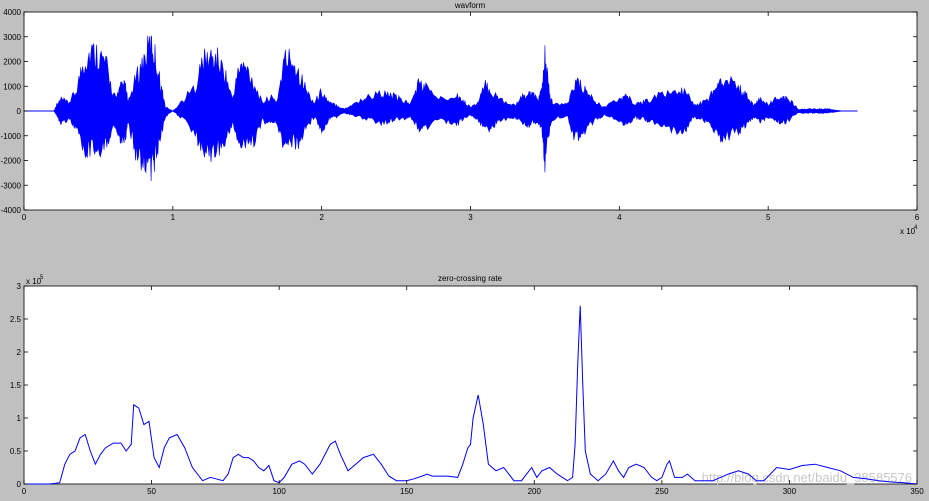  What do you see at coordinates (12, 62) in the screenshot?
I see `waveform-ytick-label: 2000` at bounding box center [12, 62].